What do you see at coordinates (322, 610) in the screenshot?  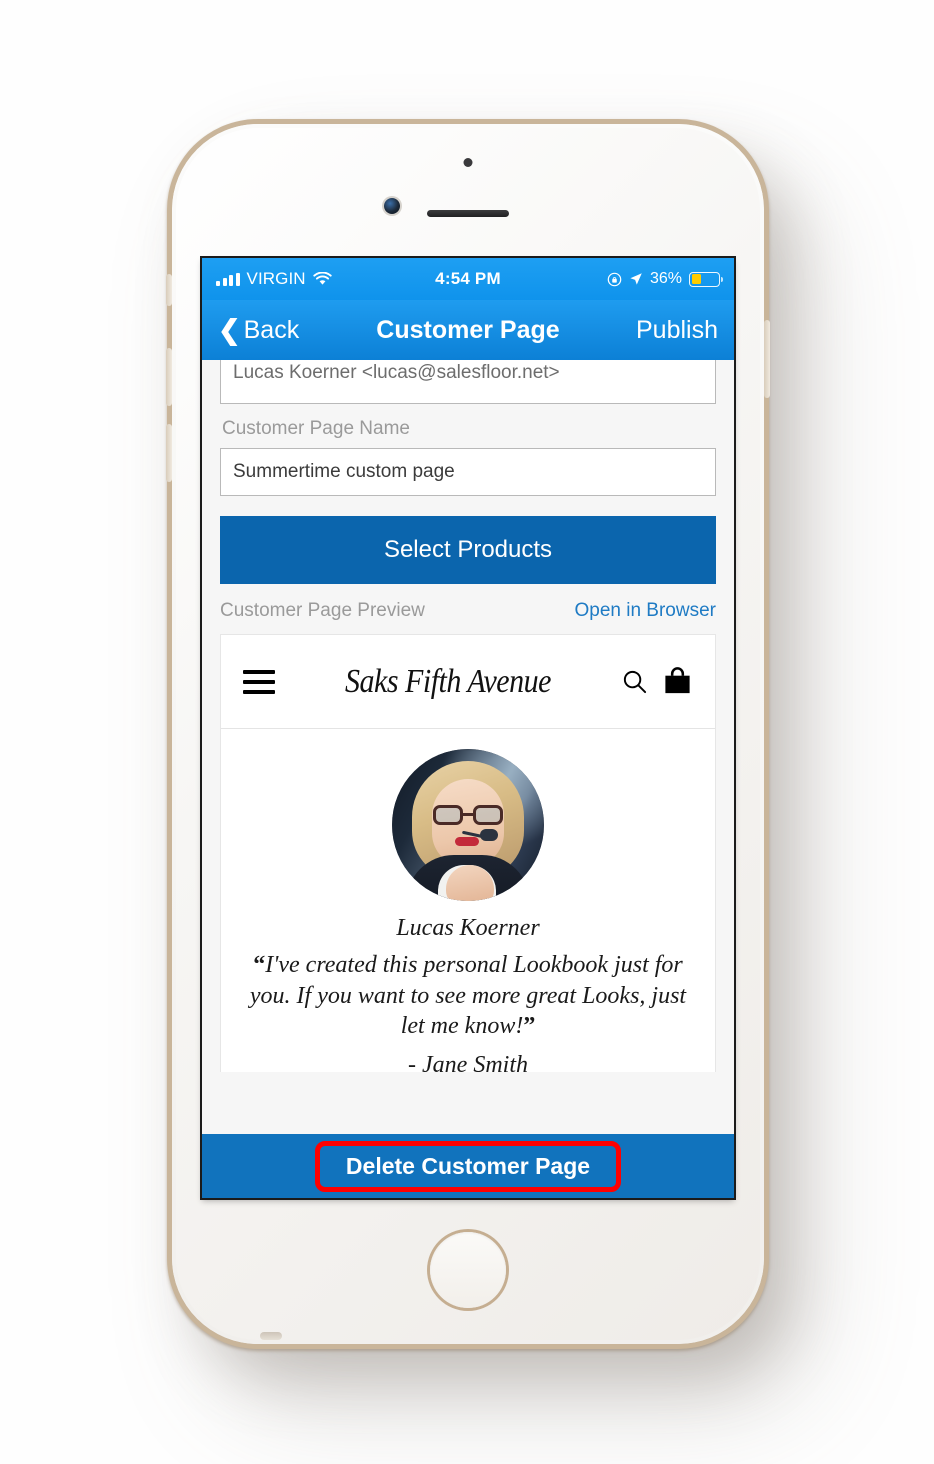 I see `preview-label: Customer Page Preview` at bounding box center [322, 610].